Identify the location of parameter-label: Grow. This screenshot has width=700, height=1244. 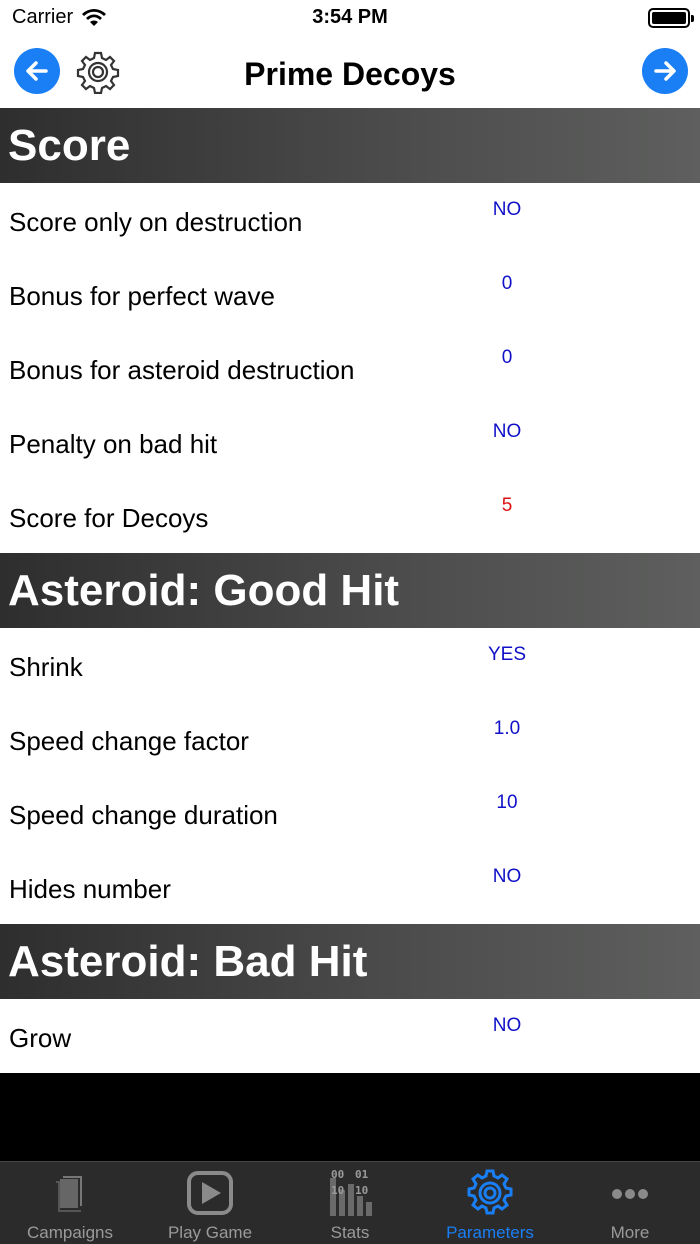
(40, 1038).